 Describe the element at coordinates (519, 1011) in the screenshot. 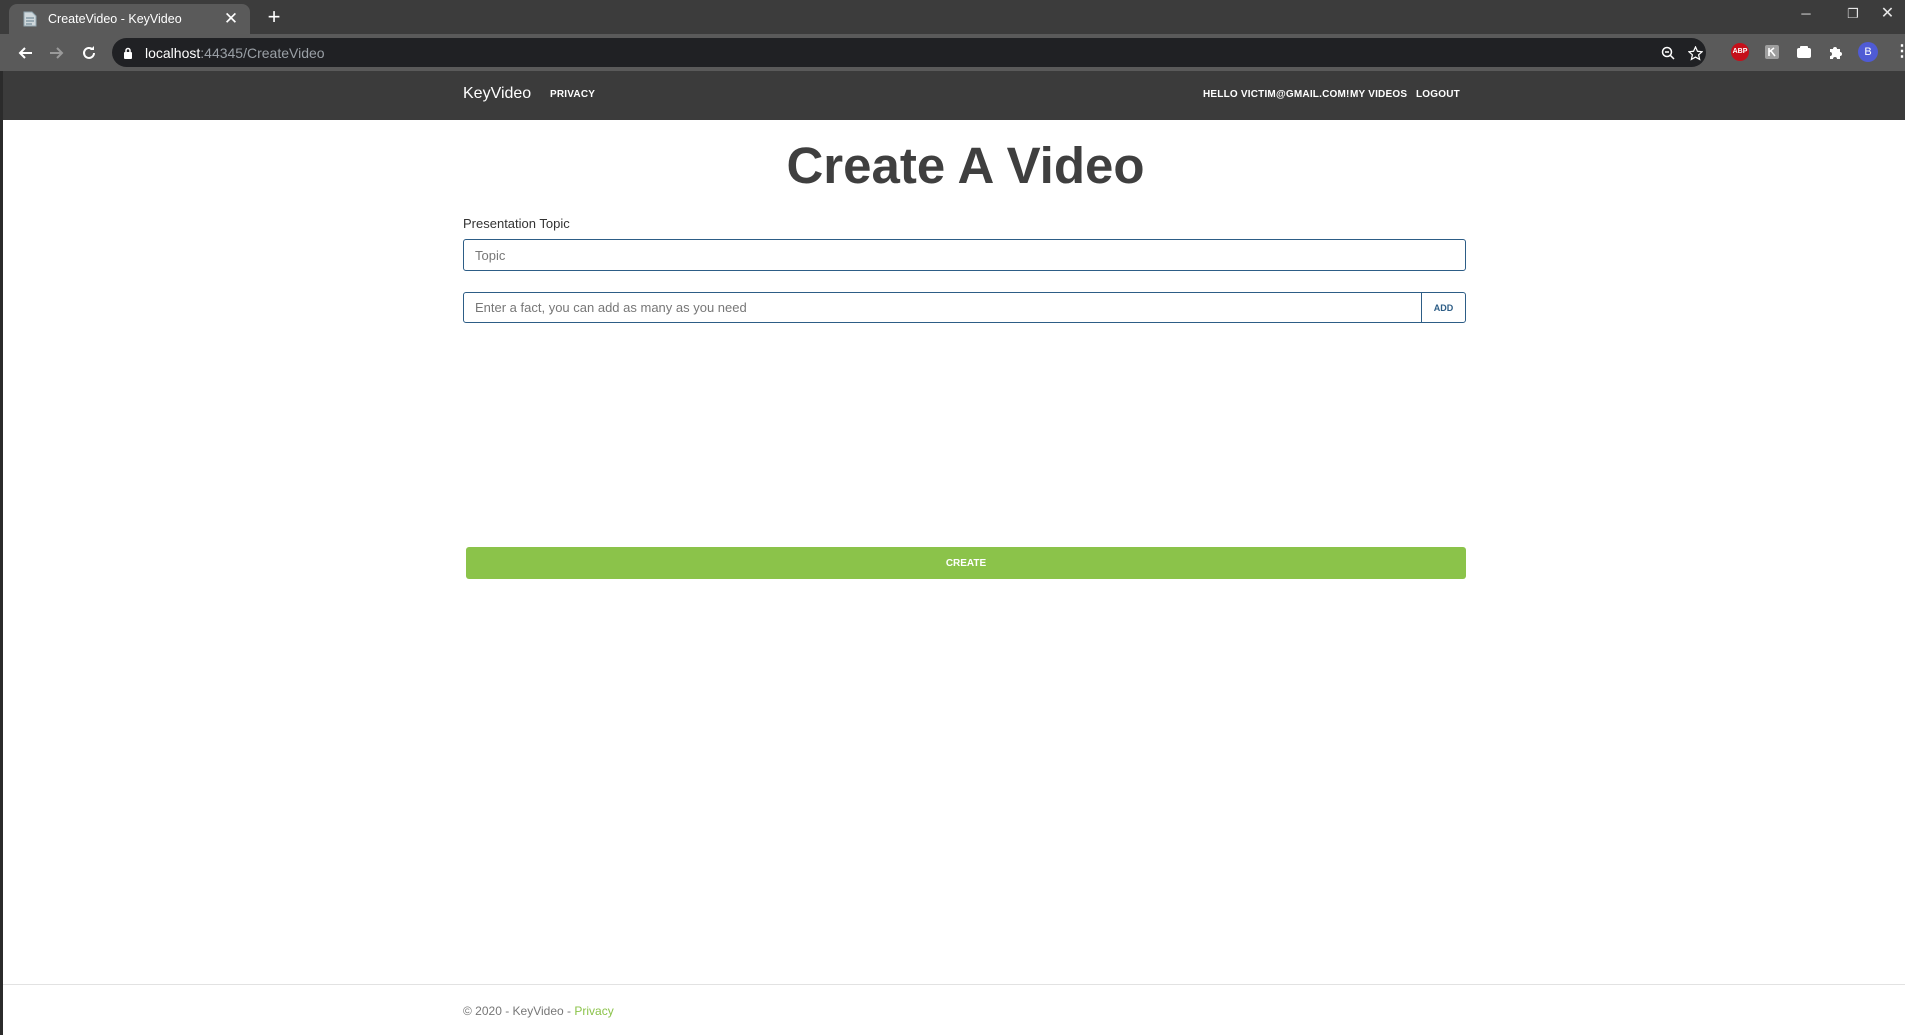

I see `footer-copyright: © 2020 - KeyVideo -` at that location.